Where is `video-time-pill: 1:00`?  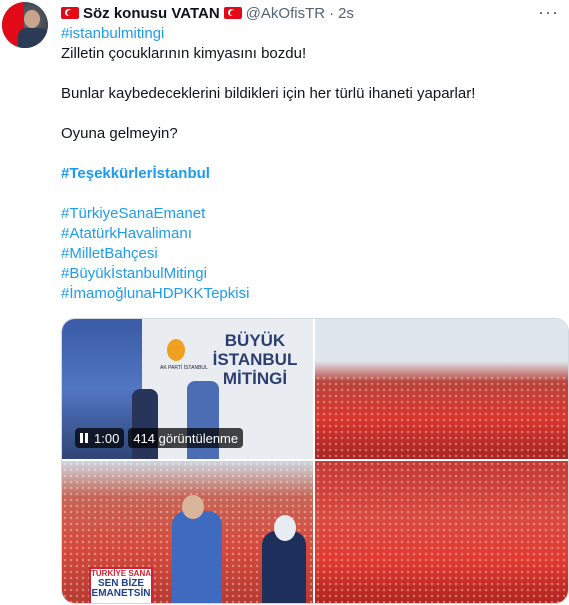
video-time-pill: 1:00 is located at coordinates (100, 438).